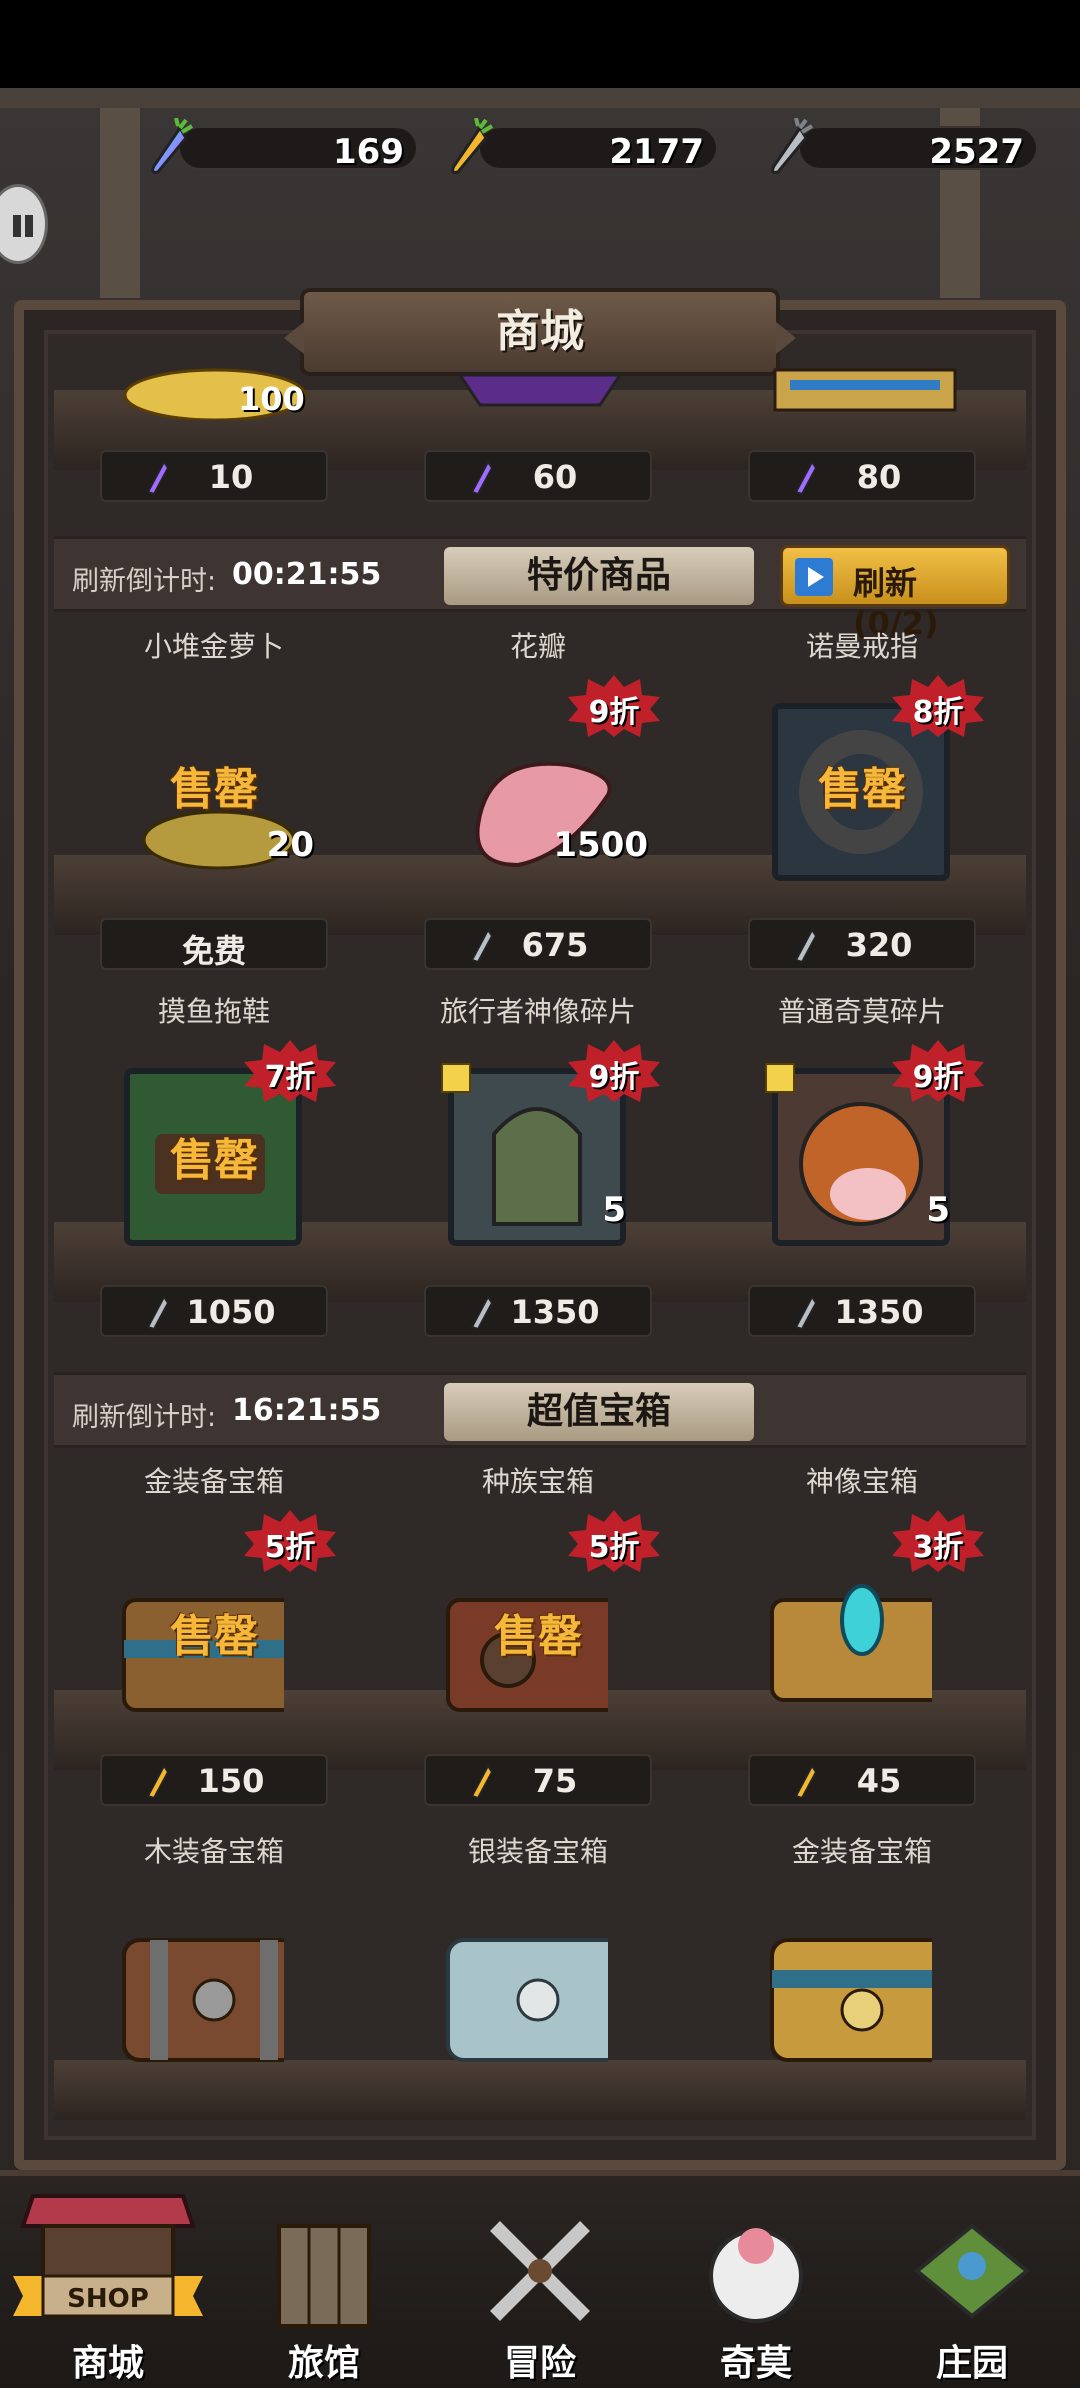  Describe the element at coordinates (851, 2000) in the screenshot. I see `gold-chest-icon` at that location.